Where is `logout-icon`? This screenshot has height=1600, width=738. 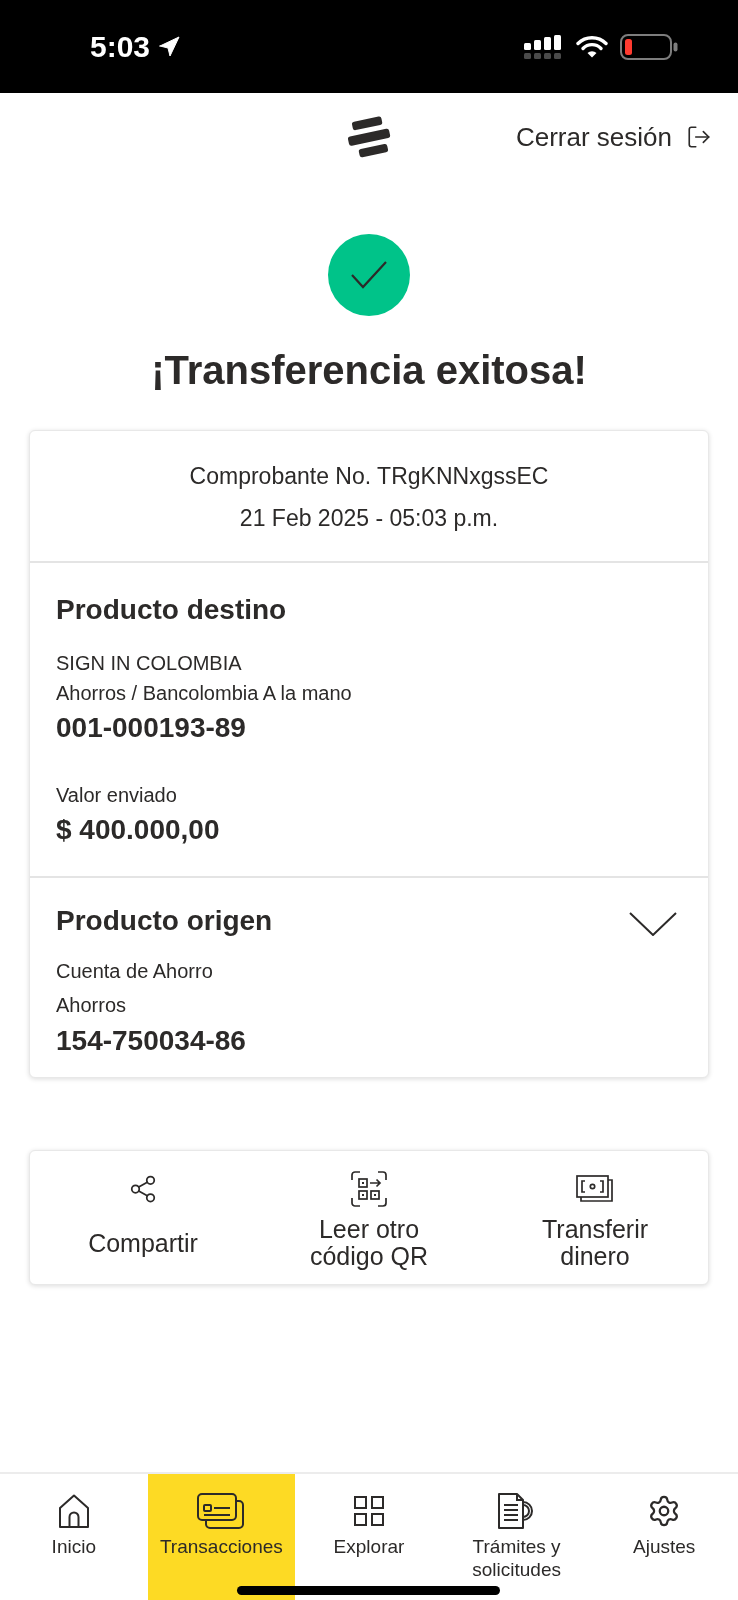 logout-icon is located at coordinates (699, 137).